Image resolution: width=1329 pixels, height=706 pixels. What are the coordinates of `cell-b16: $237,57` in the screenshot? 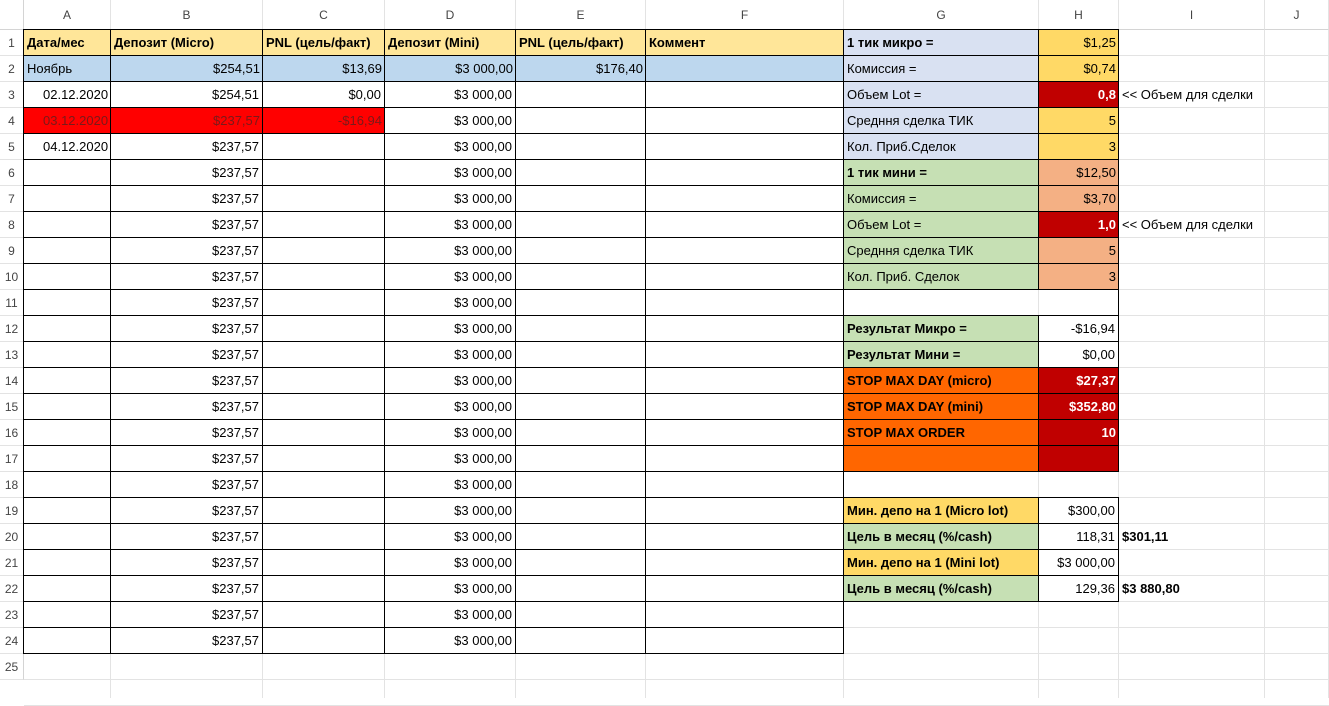 It's located at (186, 432).